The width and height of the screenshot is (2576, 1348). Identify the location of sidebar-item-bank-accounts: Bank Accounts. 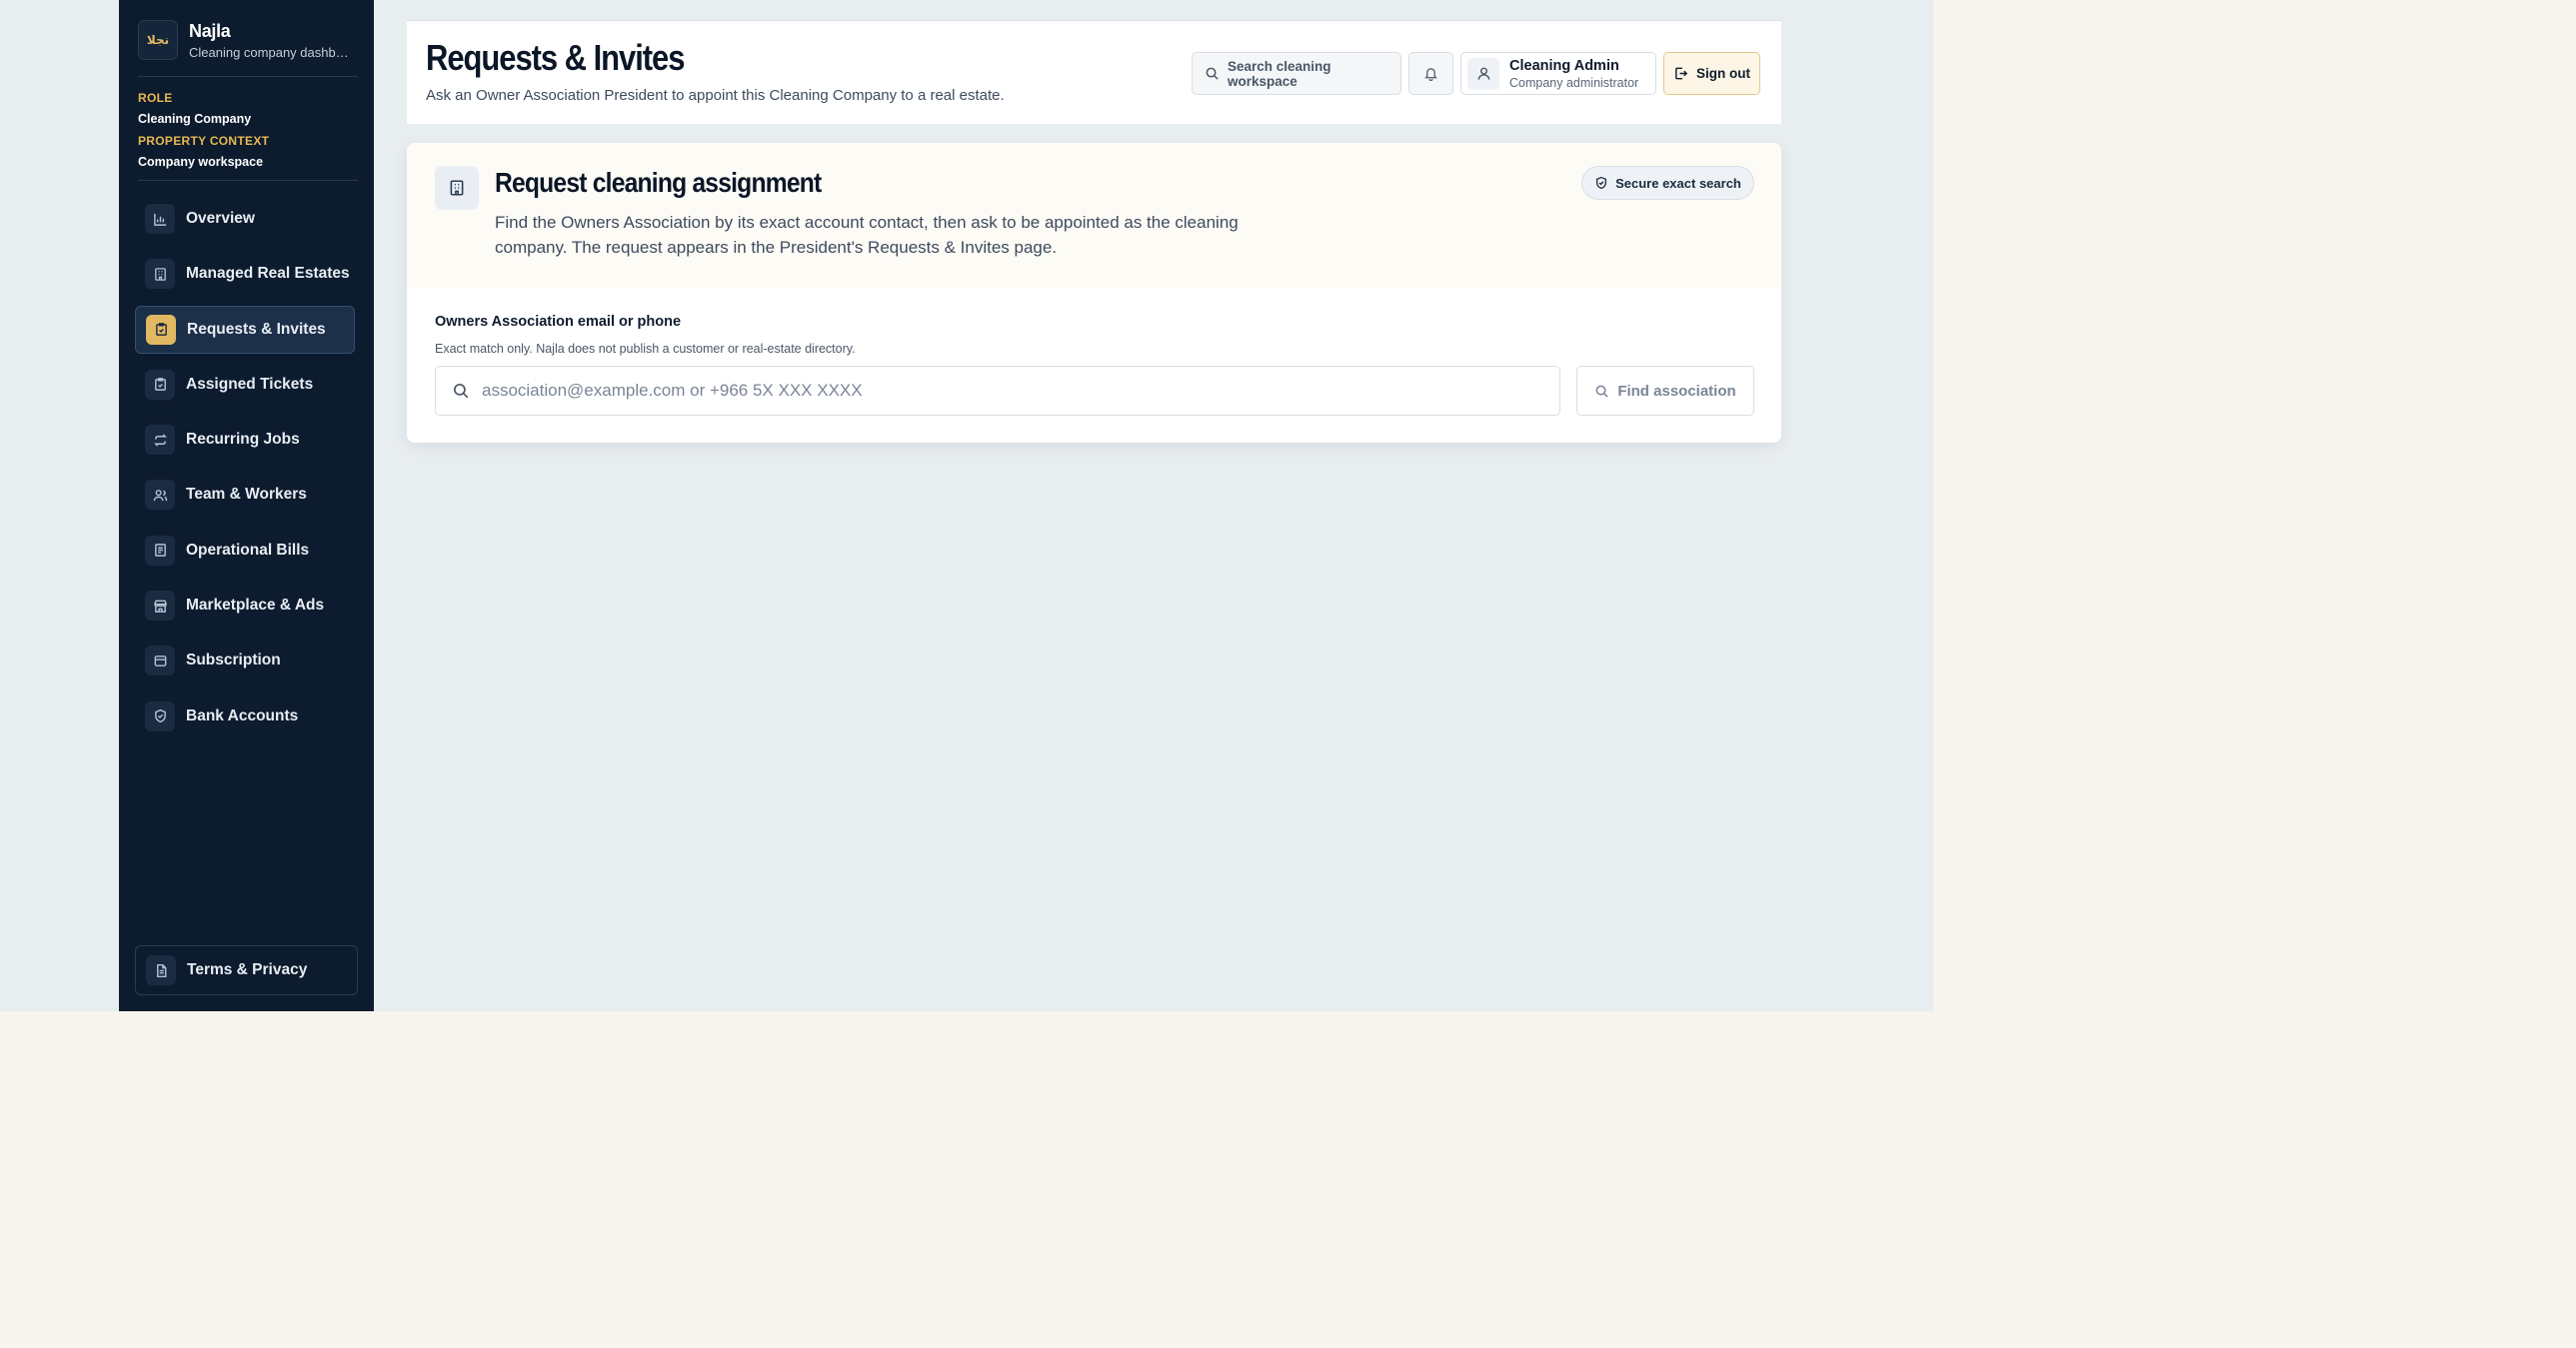
(245, 716).